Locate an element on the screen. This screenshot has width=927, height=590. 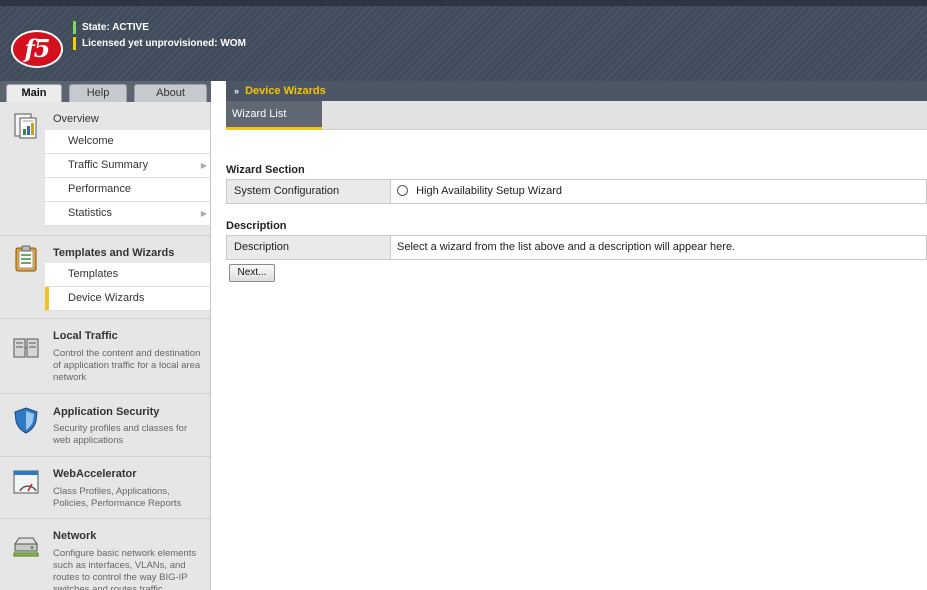
servers-icon is located at coordinates (26, 348).